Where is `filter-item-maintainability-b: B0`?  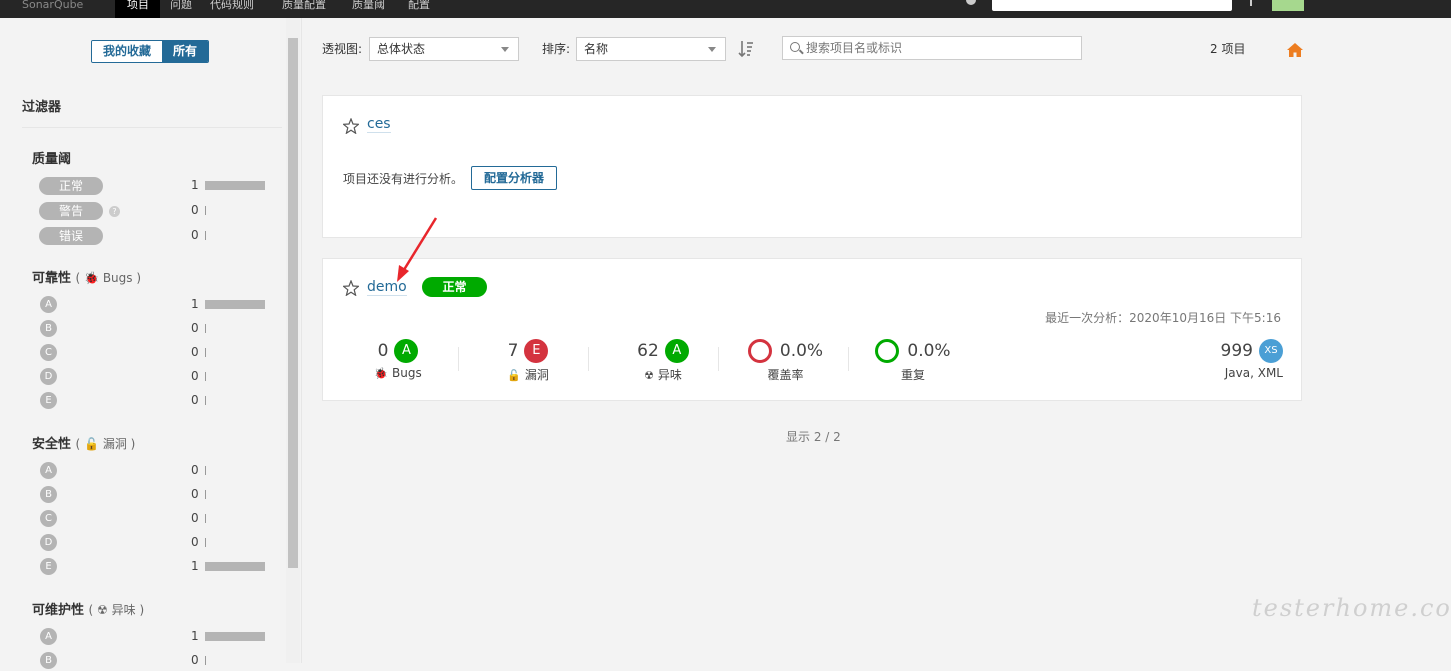 filter-item-maintainability-b: B0 is located at coordinates (152, 661).